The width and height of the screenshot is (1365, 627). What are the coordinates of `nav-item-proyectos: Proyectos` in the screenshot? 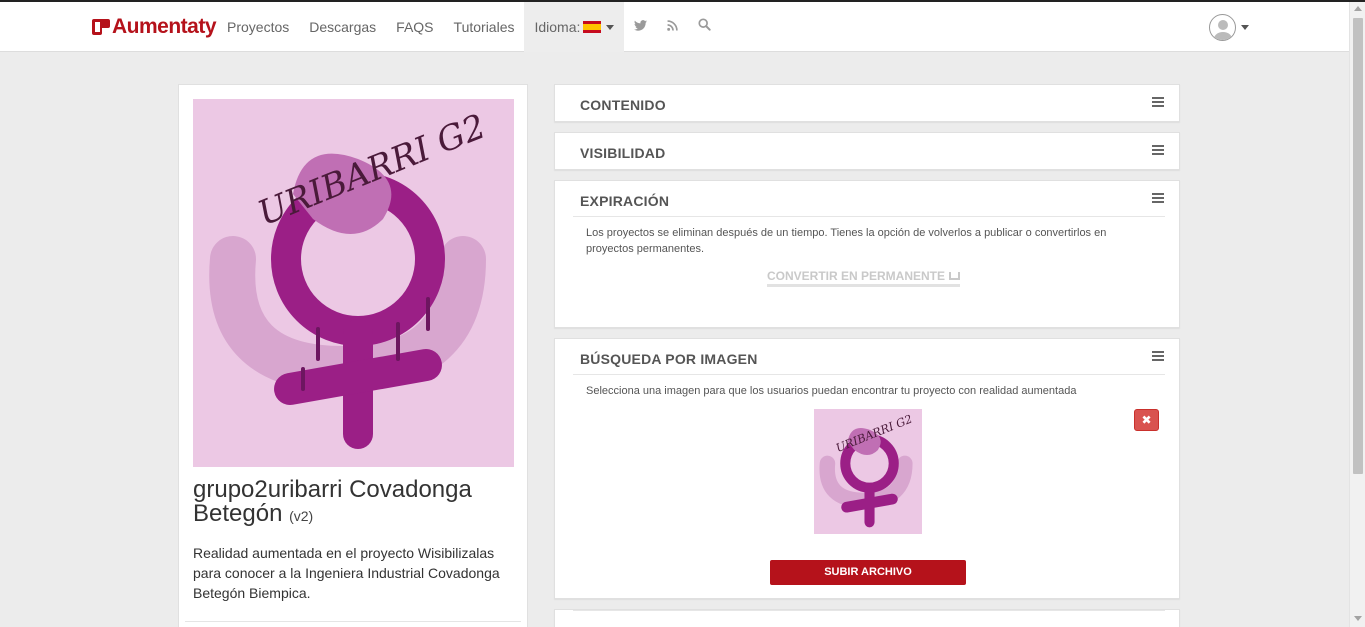 It's located at (258, 27).